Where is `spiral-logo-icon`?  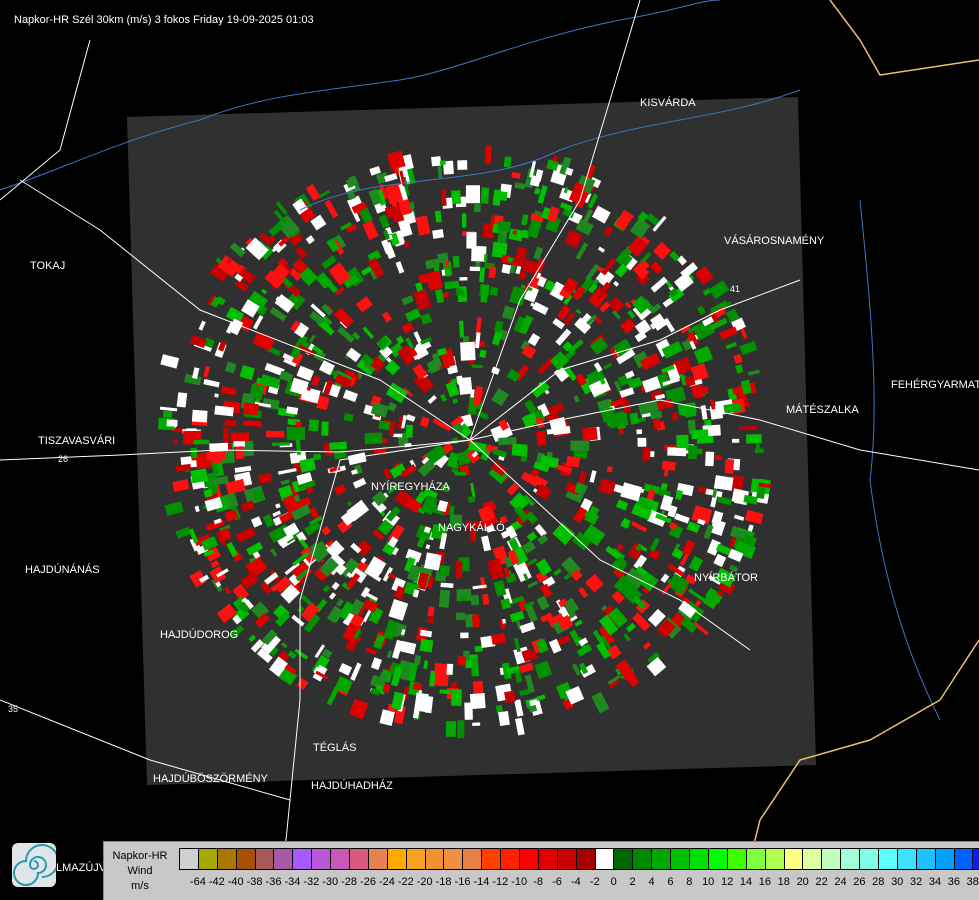
spiral-logo-icon is located at coordinates (36, 865).